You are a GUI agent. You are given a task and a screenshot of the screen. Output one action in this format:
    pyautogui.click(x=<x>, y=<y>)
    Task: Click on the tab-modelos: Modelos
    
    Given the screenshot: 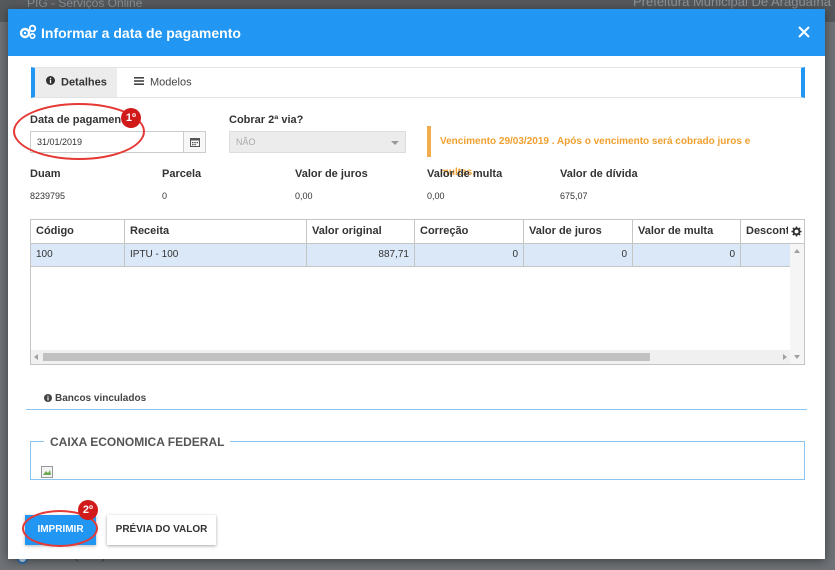 What is the action you would take?
    pyautogui.click(x=166, y=82)
    